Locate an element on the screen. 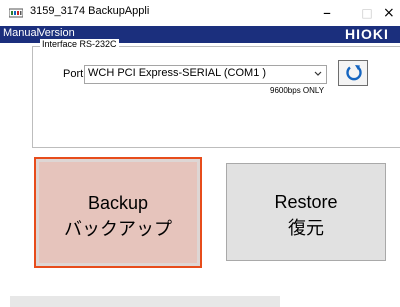 The width and height of the screenshot is (400, 307). refresh-icon is located at coordinates (354, 73).